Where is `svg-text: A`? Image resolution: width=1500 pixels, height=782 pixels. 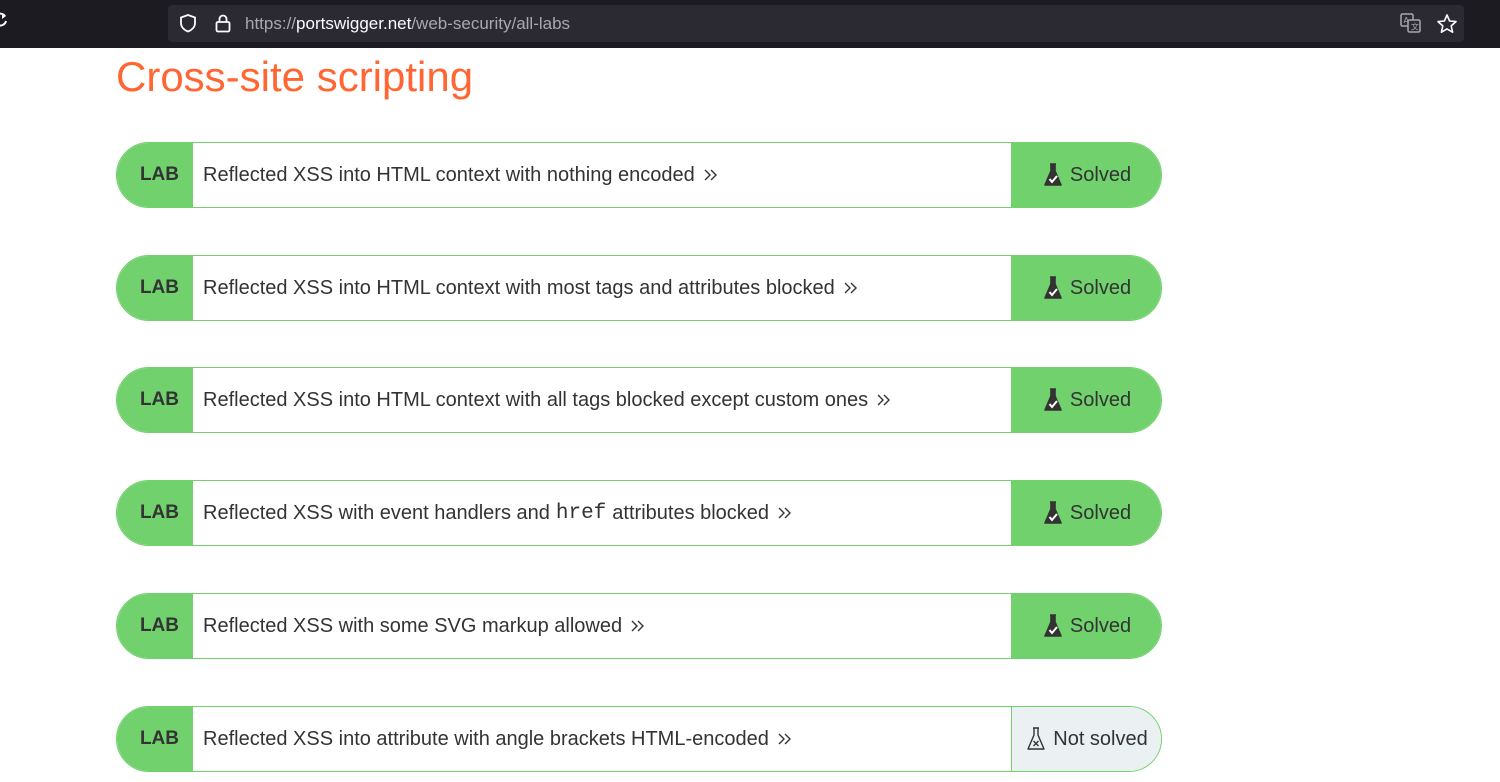 svg-text: A is located at coordinates (1407, 20).